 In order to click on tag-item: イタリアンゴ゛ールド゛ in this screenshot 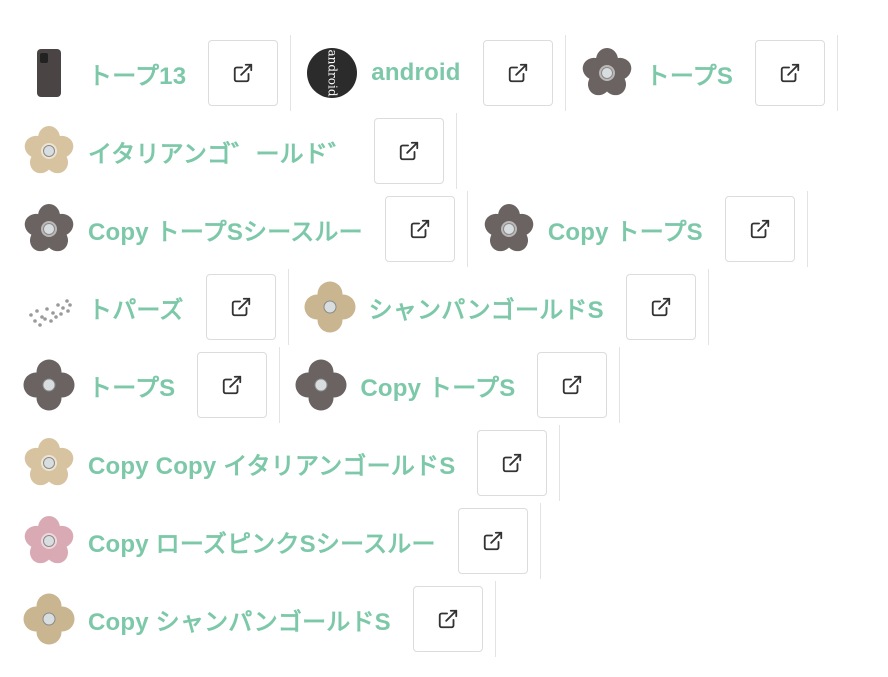, I will do `click(240, 151)`.